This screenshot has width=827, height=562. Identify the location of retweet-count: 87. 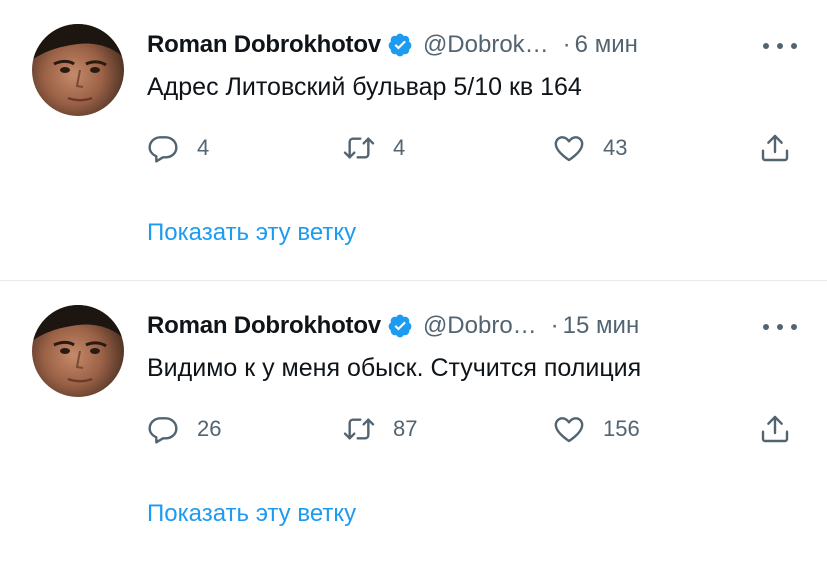
(405, 428).